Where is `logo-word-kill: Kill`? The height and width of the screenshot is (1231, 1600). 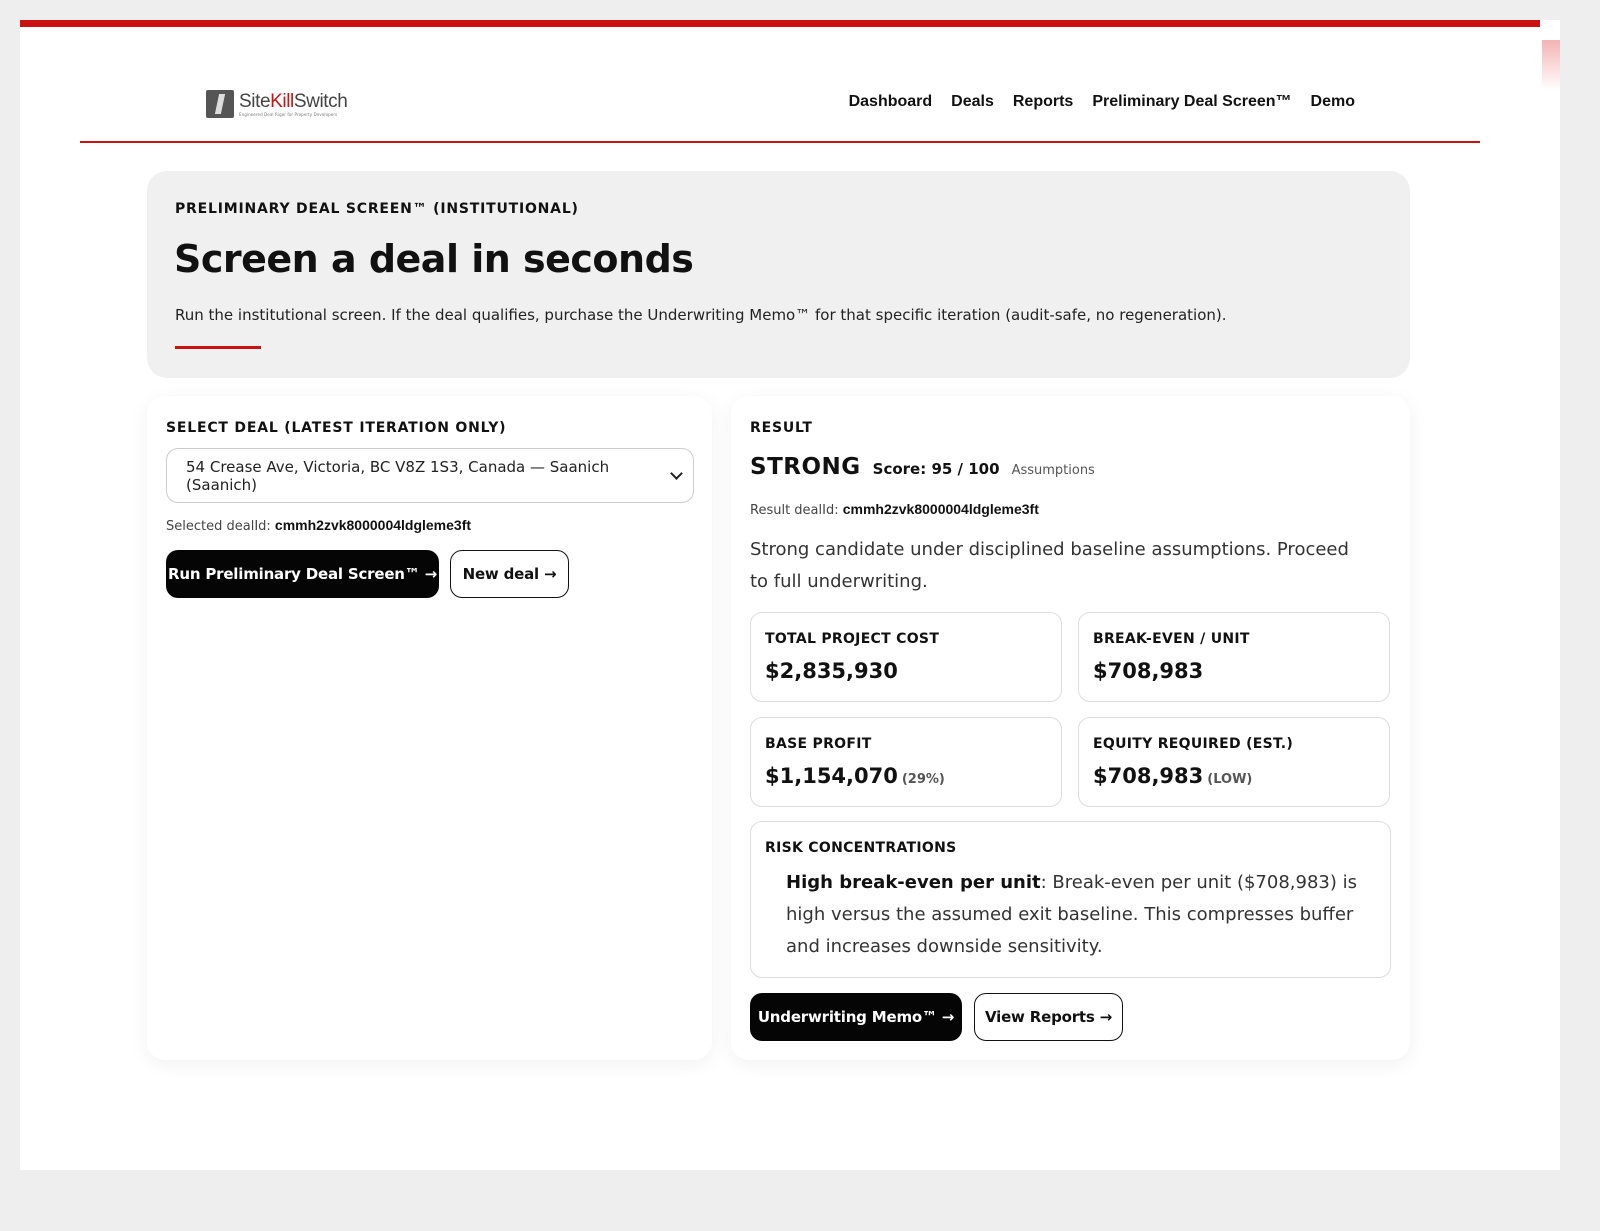
logo-word-kill: Kill is located at coordinates (282, 101).